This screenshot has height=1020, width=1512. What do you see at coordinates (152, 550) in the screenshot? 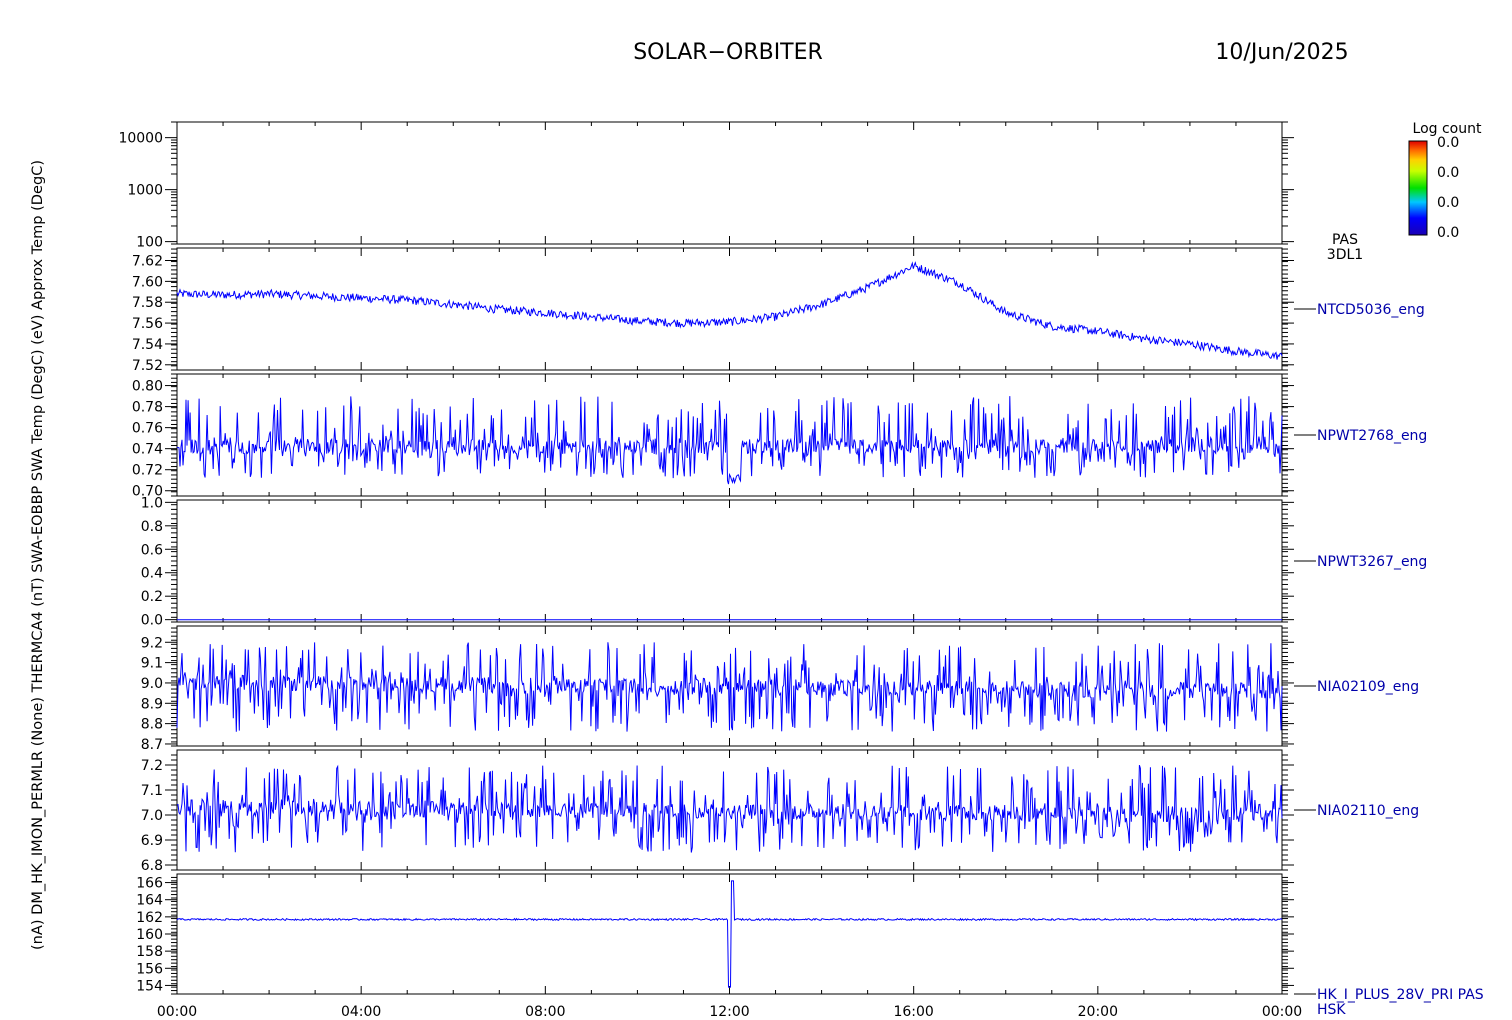
I see `y-tick-label: 0.6` at bounding box center [152, 550].